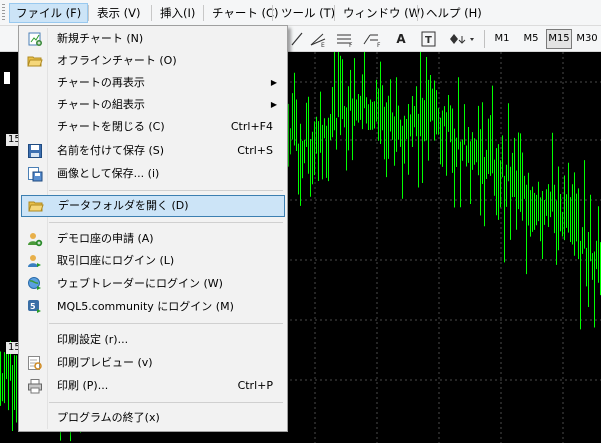 This screenshot has width=601, height=443. What do you see at coordinates (105, 362) in the screenshot?
I see `menu-item-label: 印刷プレビュー (v)` at bounding box center [105, 362].